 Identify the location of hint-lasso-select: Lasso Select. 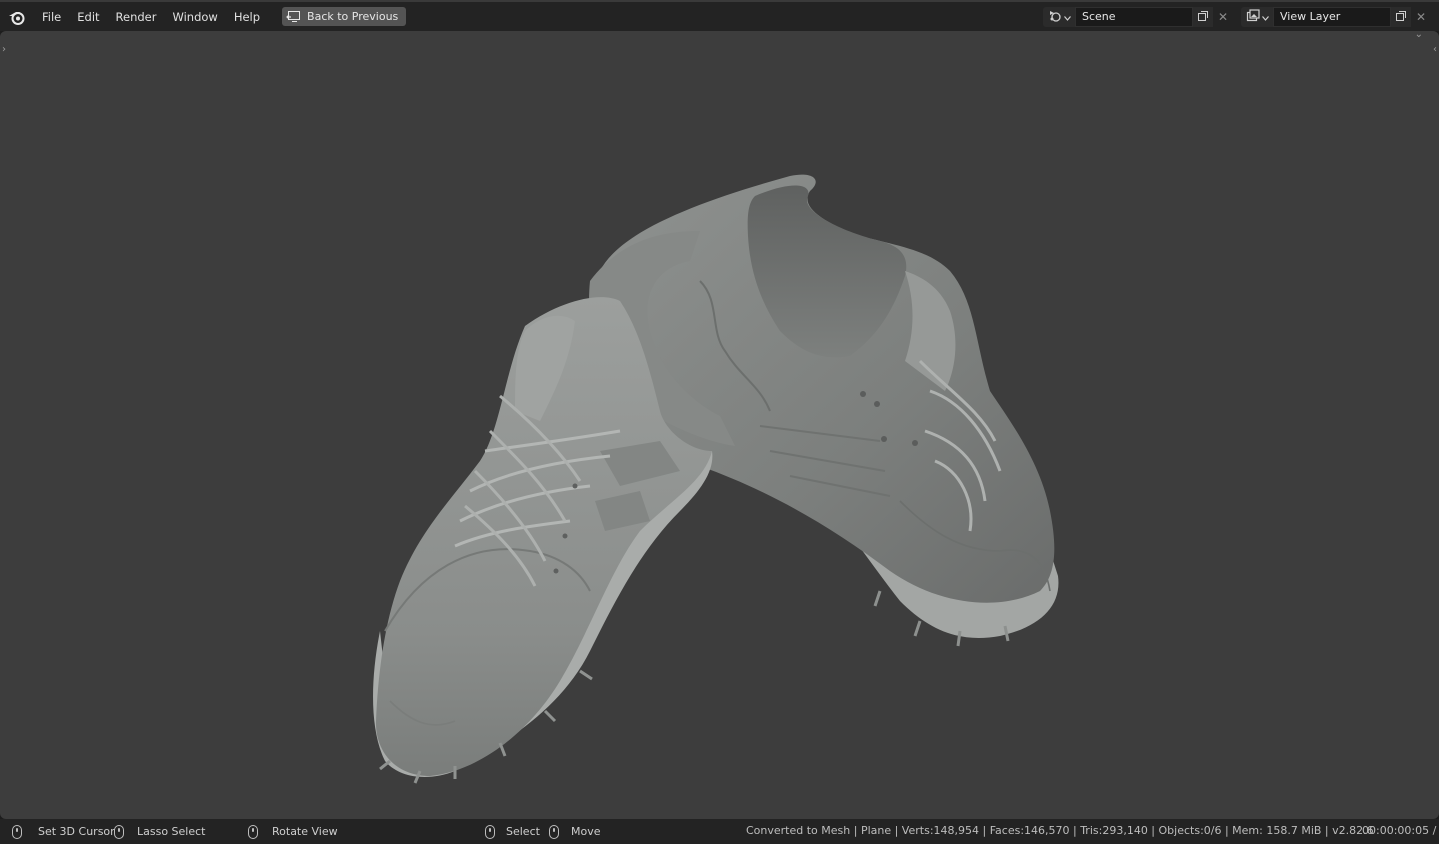
(160, 831).